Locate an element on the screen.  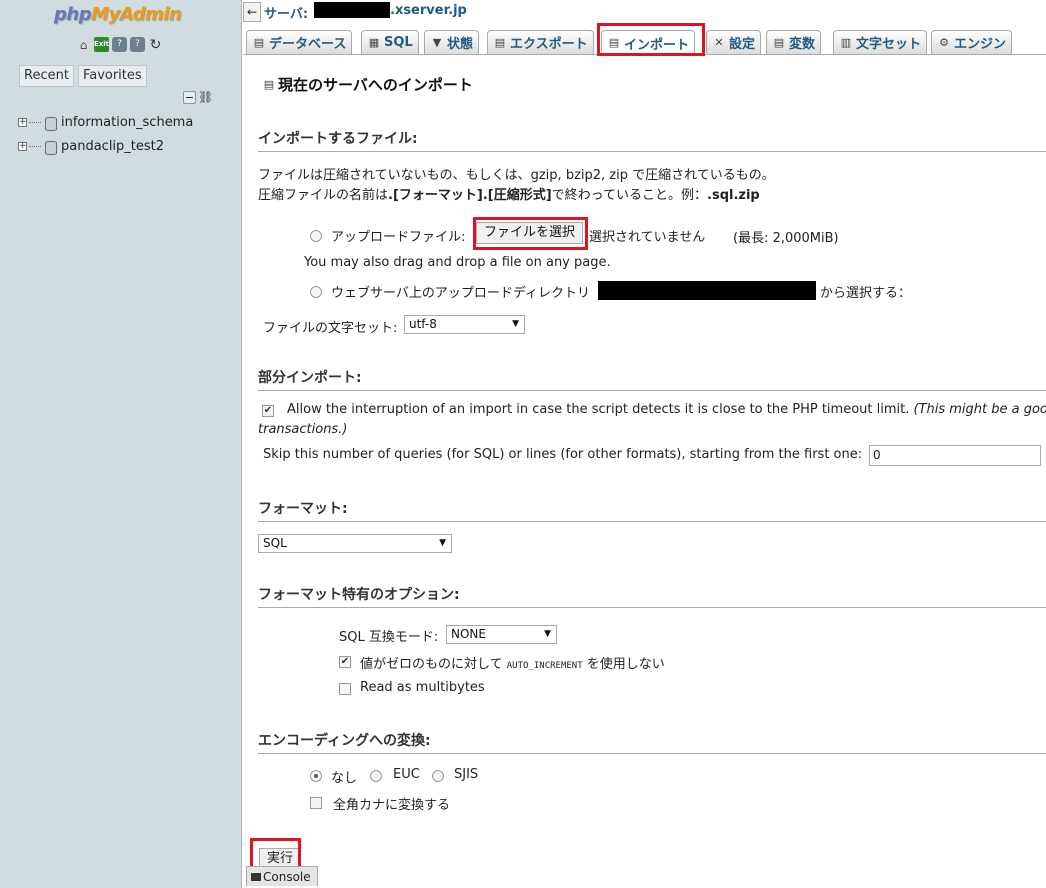
partial-import-heading: 部分インポート: is located at coordinates (652, 379).